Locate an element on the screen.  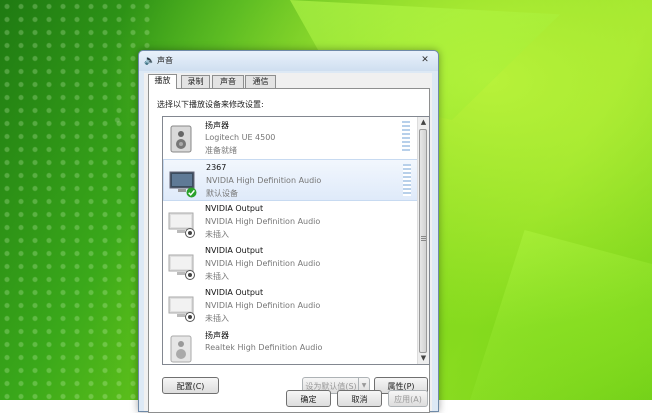
scroll-thumb is located at coordinates (423, 241).